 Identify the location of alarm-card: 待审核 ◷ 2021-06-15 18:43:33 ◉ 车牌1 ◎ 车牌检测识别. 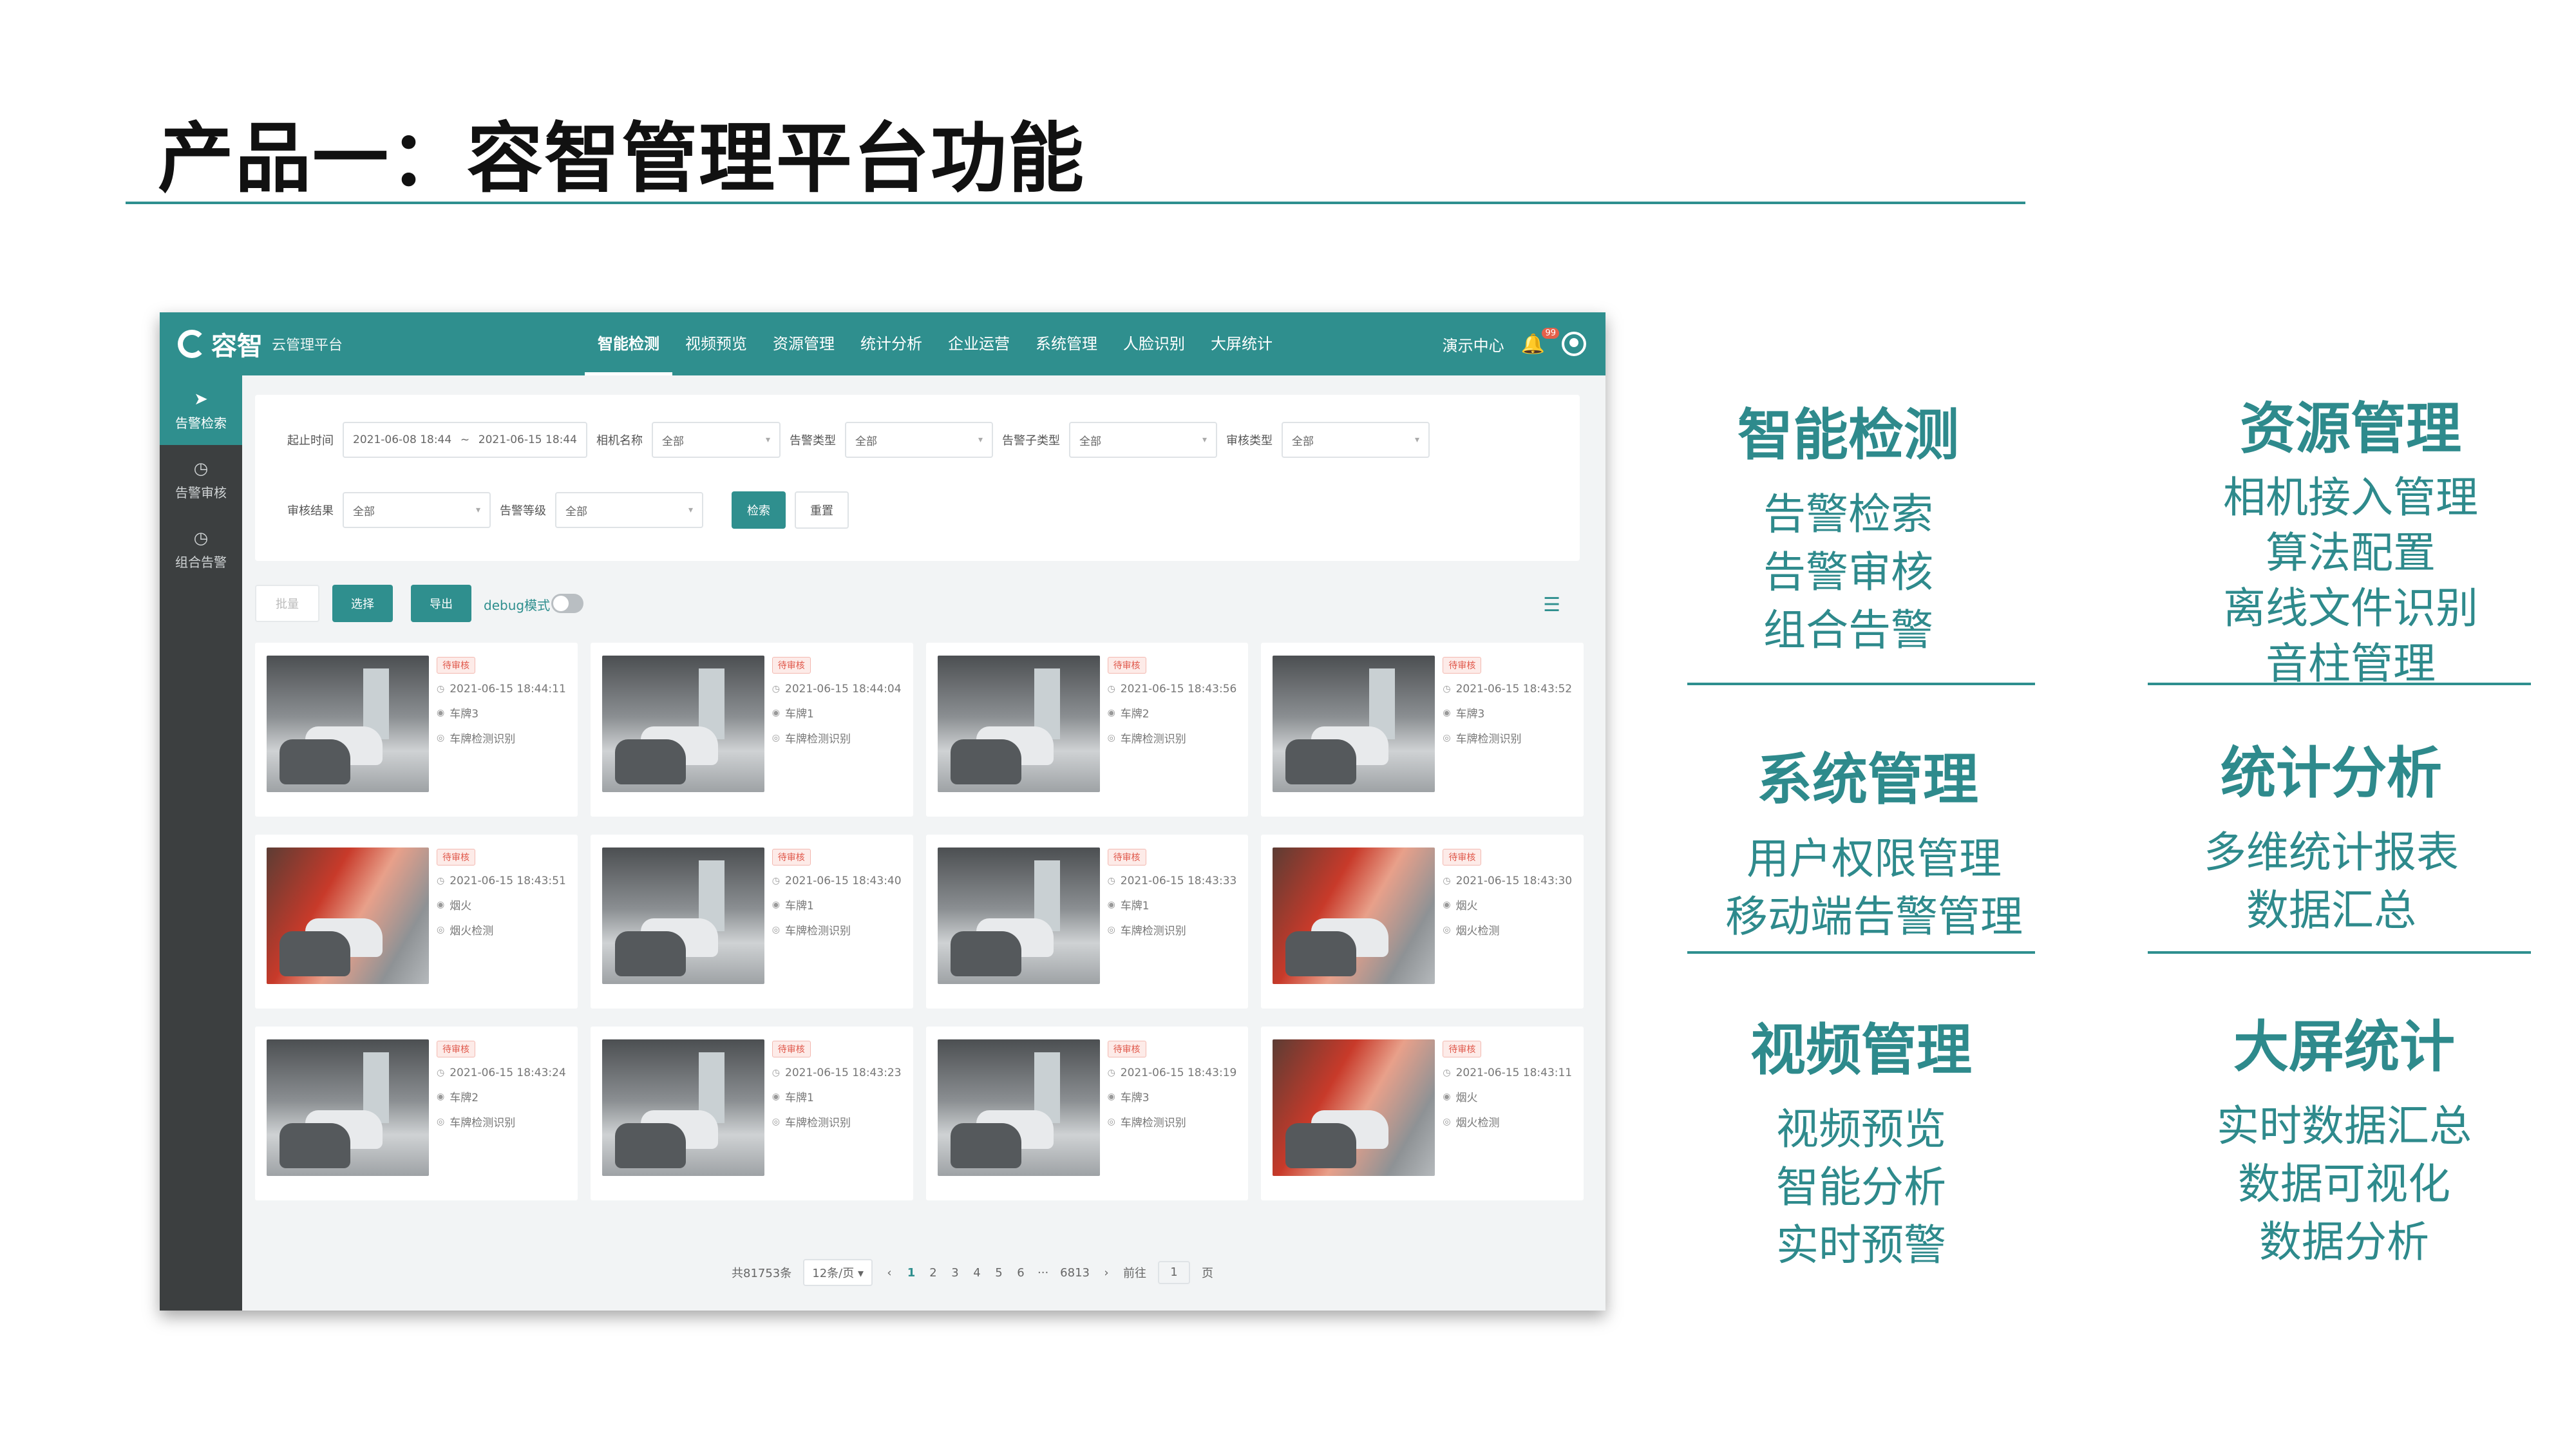
(1087, 922).